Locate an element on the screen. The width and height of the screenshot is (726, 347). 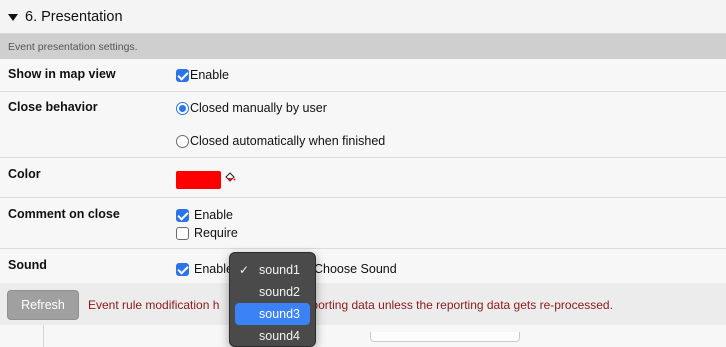
sound-enable-label: Enable is located at coordinates (213, 269).